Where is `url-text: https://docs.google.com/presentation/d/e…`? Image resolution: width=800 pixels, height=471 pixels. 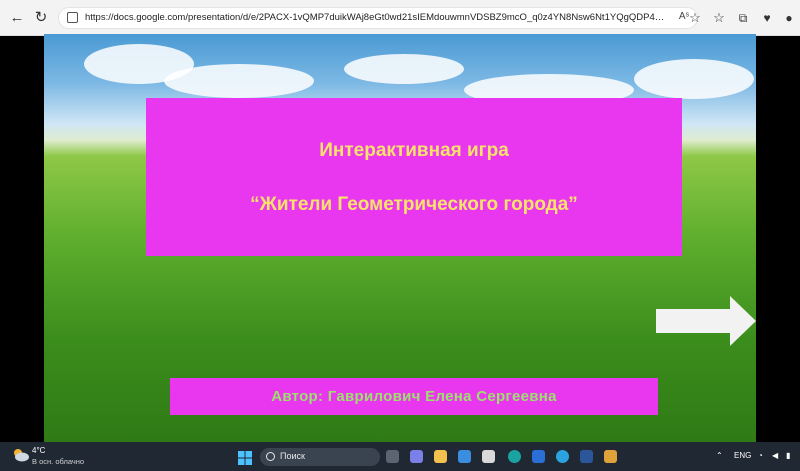 url-text: https://docs.google.com/presentation/d/e… is located at coordinates (375, 17).